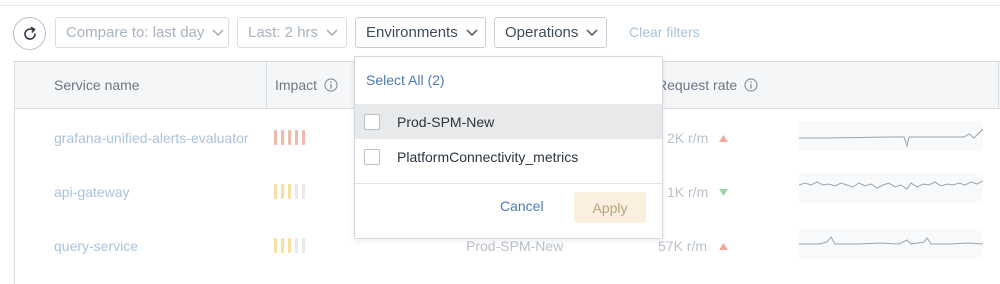  What do you see at coordinates (446, 121) in the screenshot?
I see `environment-option-label: Prod-SPM-New` at bounding box center [446, 121].